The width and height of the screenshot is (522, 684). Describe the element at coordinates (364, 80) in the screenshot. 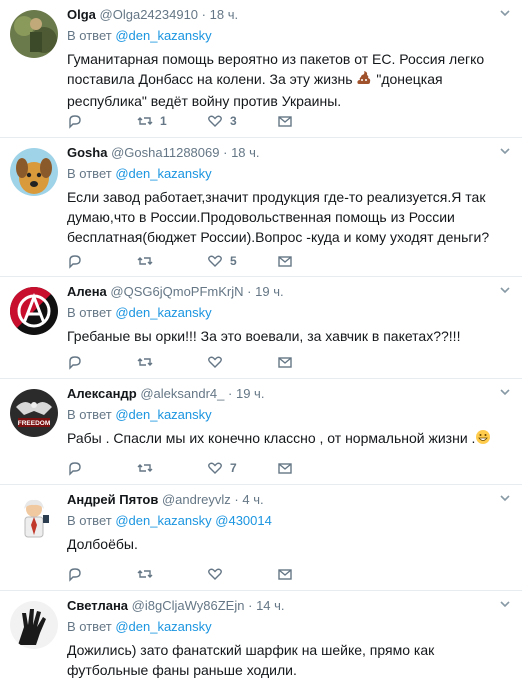

I see `pile-of-poo-emoji` at that location.